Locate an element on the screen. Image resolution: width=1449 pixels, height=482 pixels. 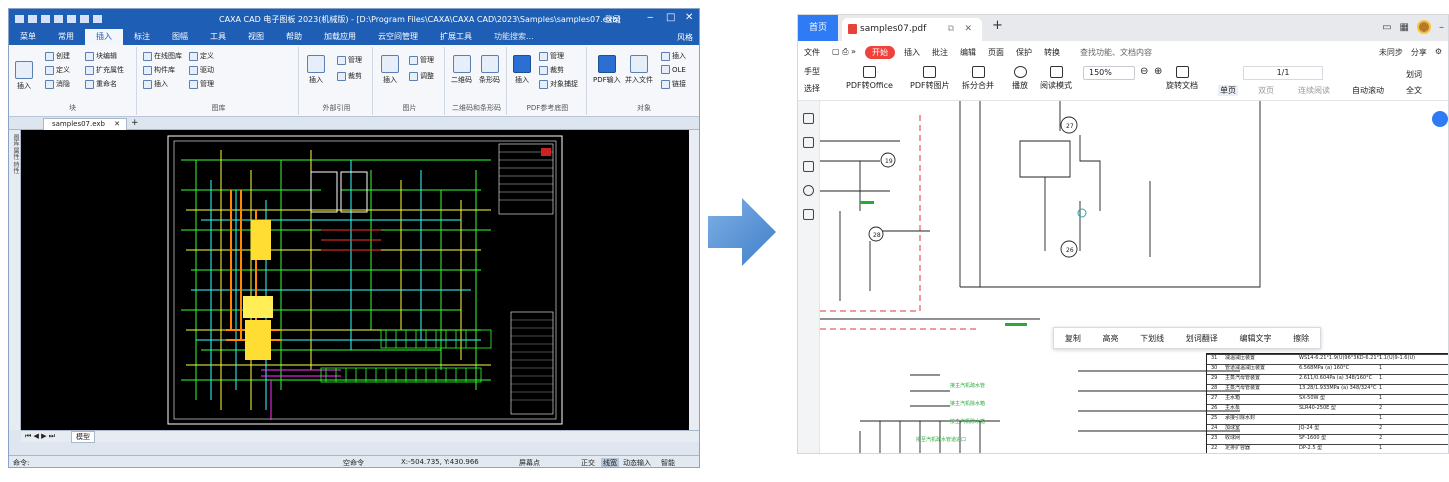
ctx-highlight: 高亮 is located at coordinates (1110, 338).